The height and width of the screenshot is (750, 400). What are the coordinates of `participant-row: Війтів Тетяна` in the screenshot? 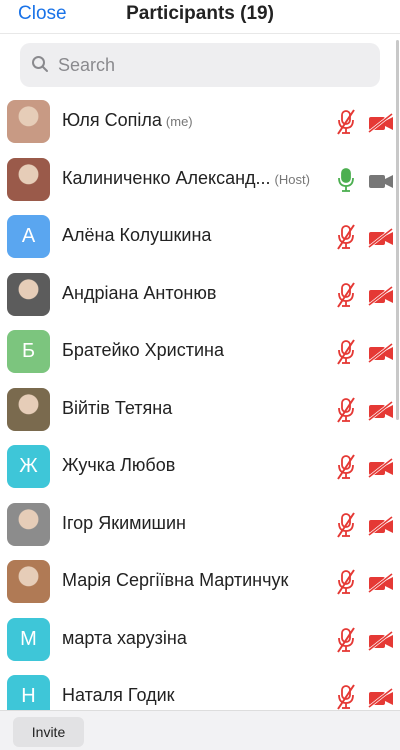 It's located at (200, 412).